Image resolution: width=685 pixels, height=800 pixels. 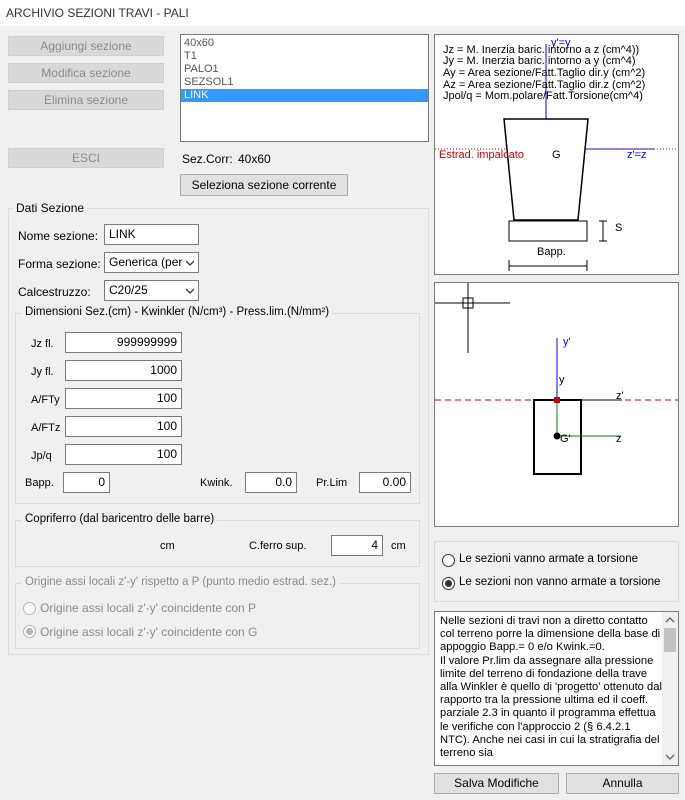 I want to click on current-section-label: Sez.Corr:, so click(x=207, y=159).